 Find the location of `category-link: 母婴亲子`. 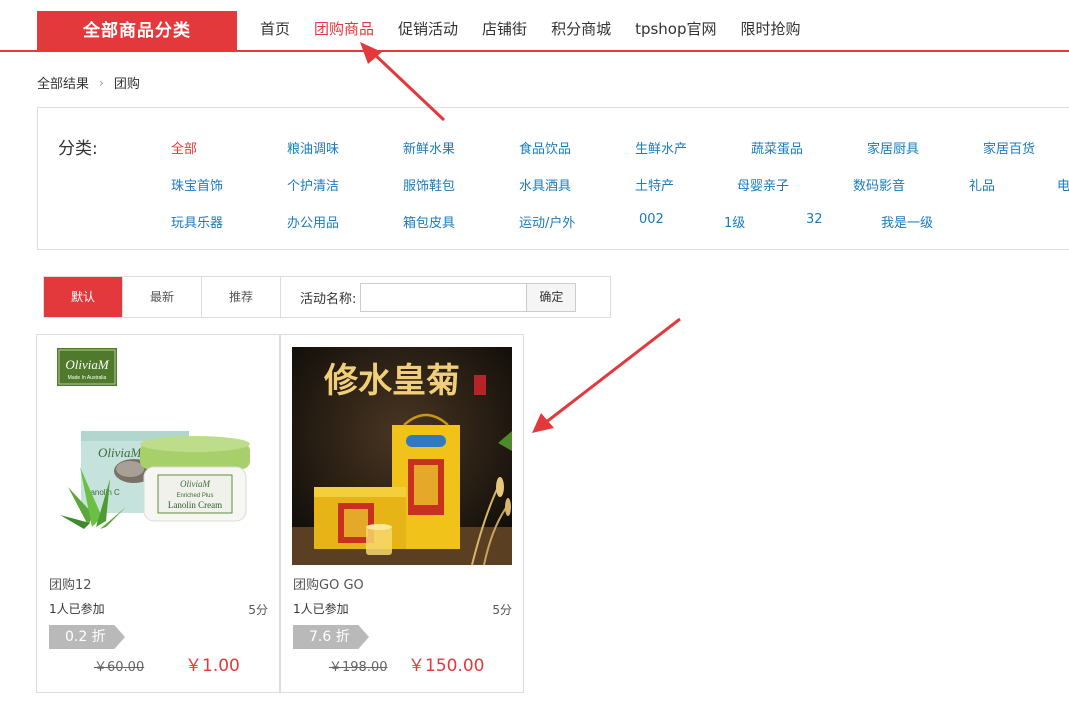

category-link: 母婴亲子 is located at coordinates (795, 184).